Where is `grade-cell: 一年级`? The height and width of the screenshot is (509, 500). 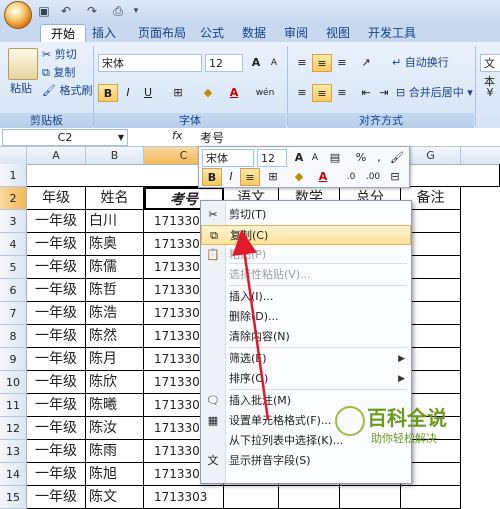 grade-cell: 一年级 is located at coordinates (56, 497).